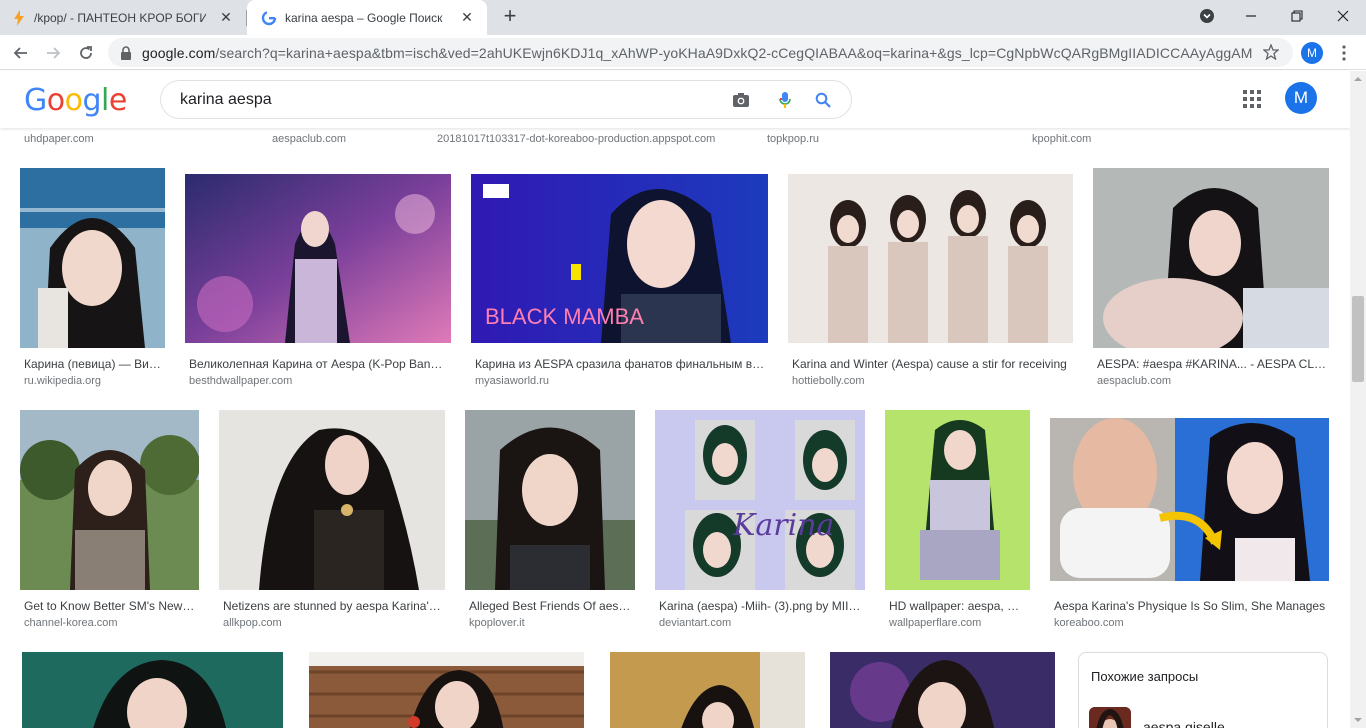 The image size is (1366, 728). I want to click on result-source: topkpop.ru, so click(793, 139).